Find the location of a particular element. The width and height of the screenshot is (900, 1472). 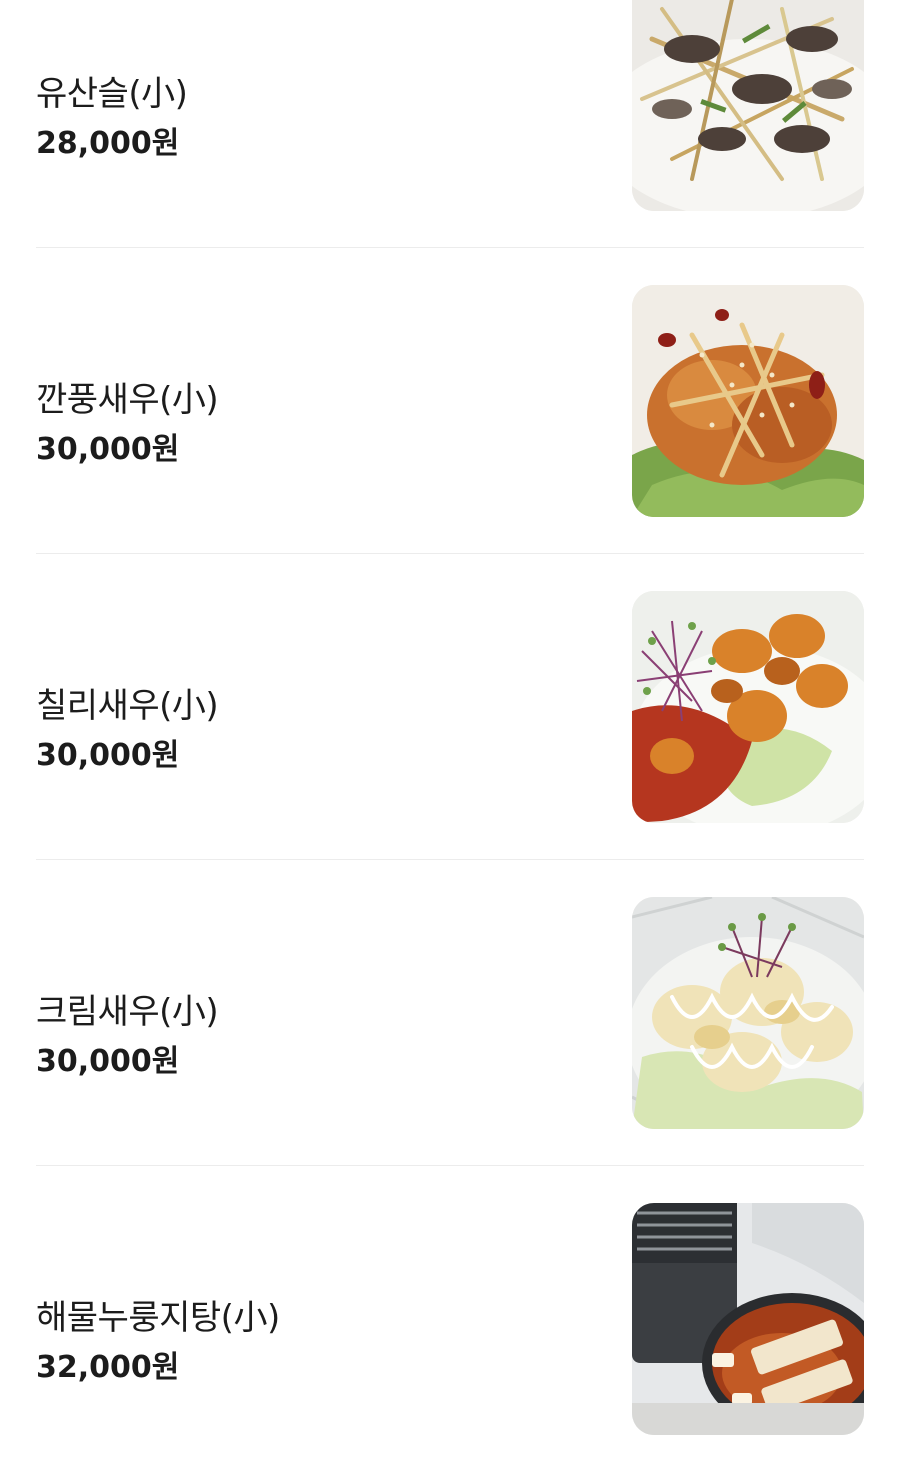

yusanseul-dish-photo is located at coordinates (748, 105).